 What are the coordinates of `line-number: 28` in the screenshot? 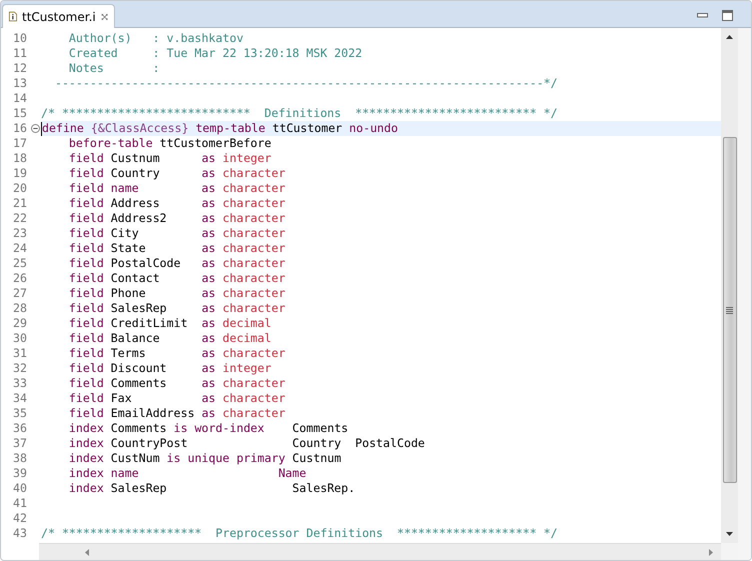 It's located at (20, 308).